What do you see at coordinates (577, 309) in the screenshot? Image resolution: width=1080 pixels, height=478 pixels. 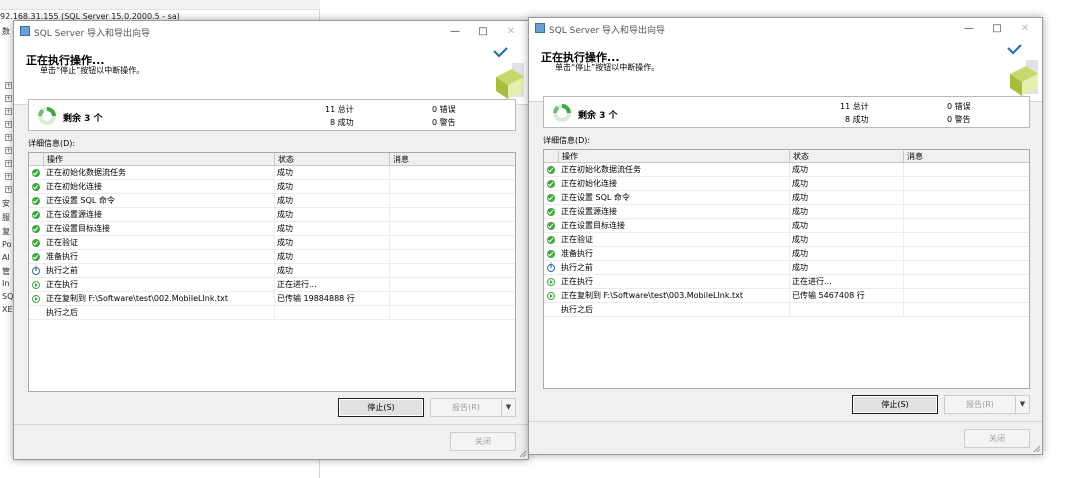 I see `row-action: 执行之后` at bounding box center [577, 309].